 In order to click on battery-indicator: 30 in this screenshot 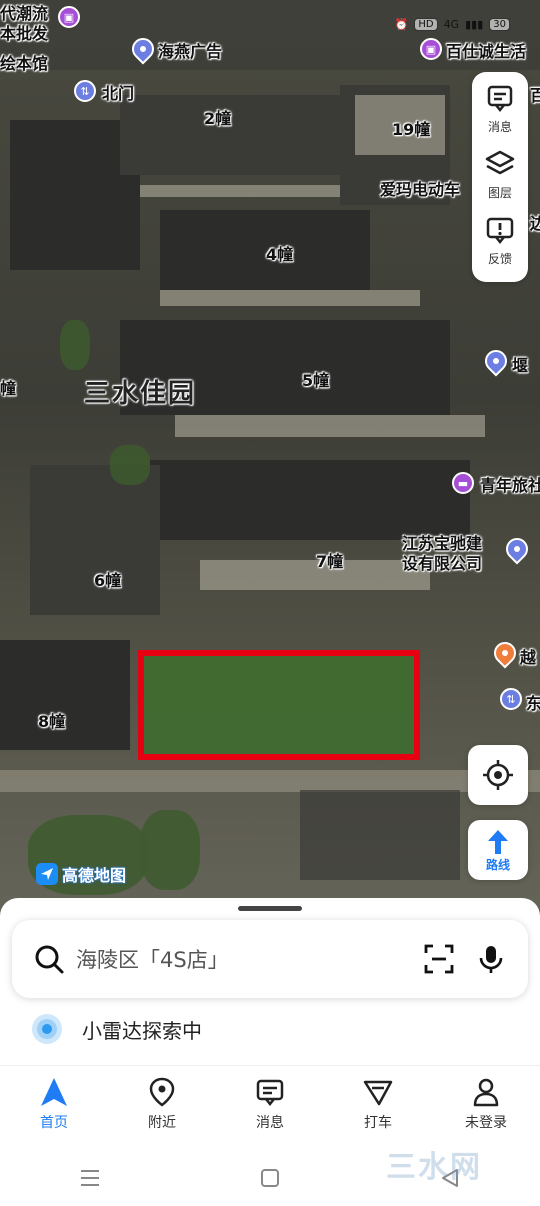, I will do `click(499, 24)`.